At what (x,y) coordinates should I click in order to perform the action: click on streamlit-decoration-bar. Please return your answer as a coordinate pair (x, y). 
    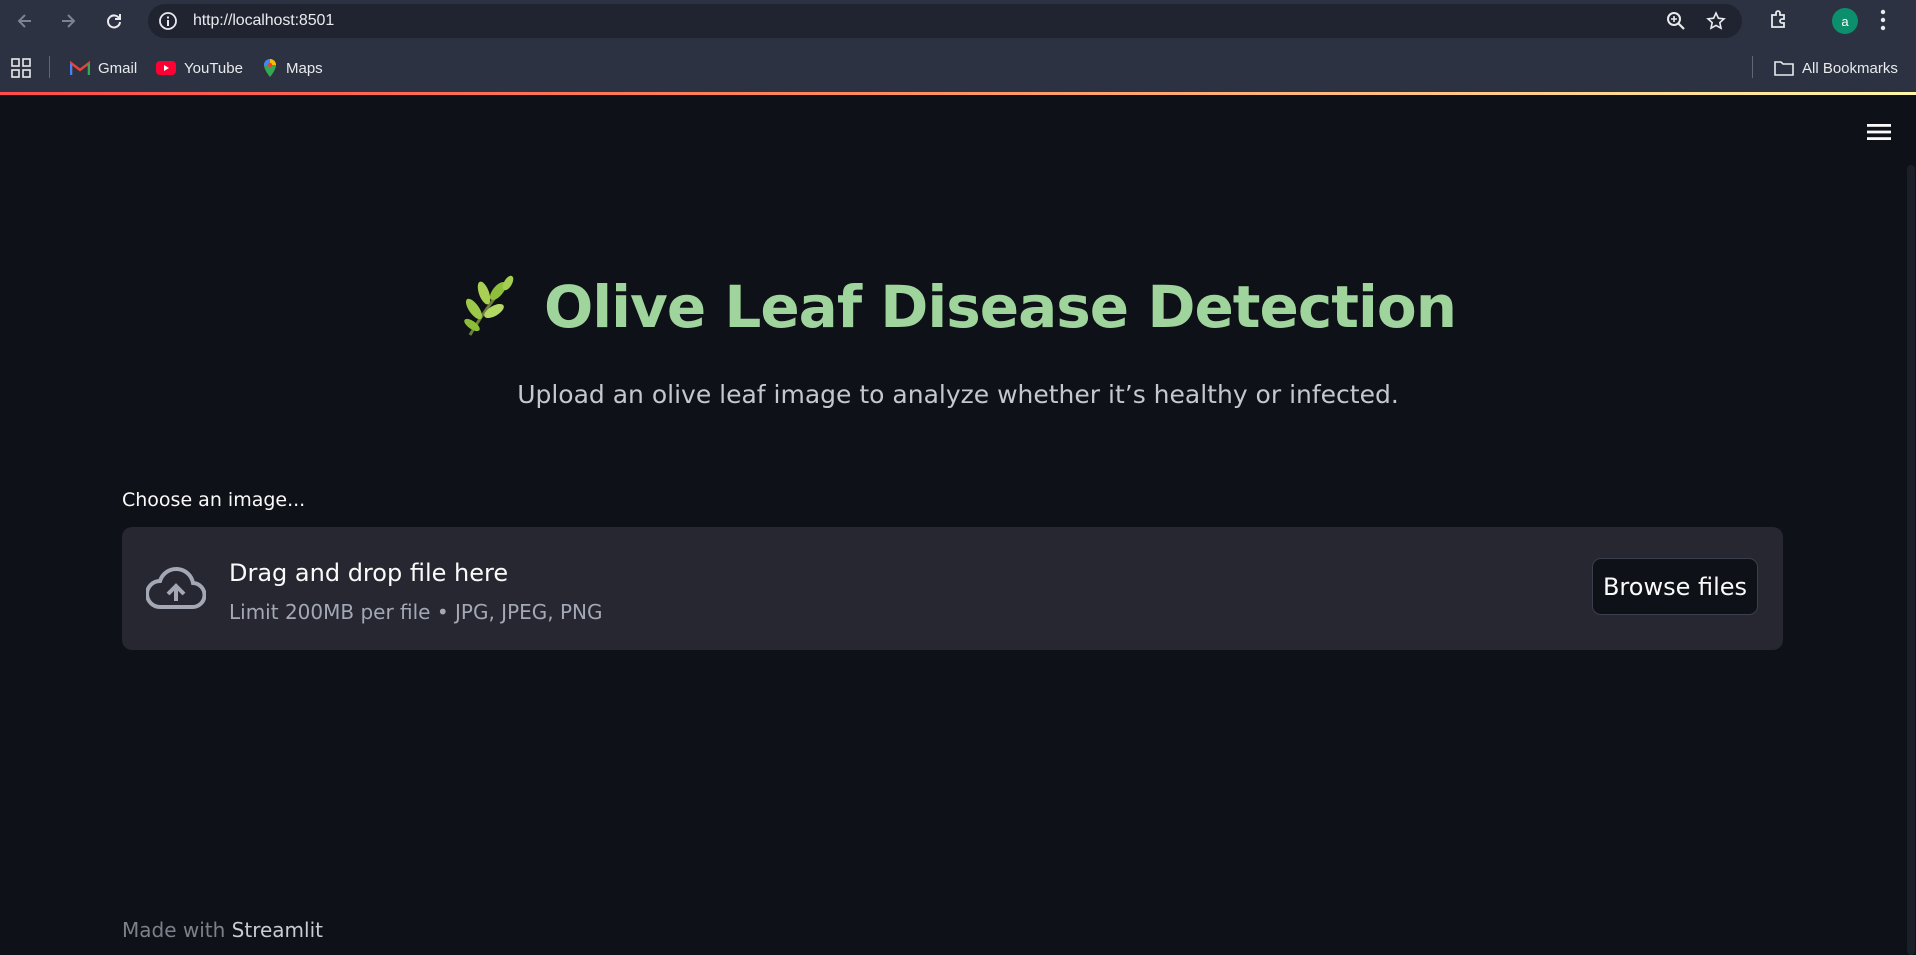
    Looking at the image, I should click on (958, 93).